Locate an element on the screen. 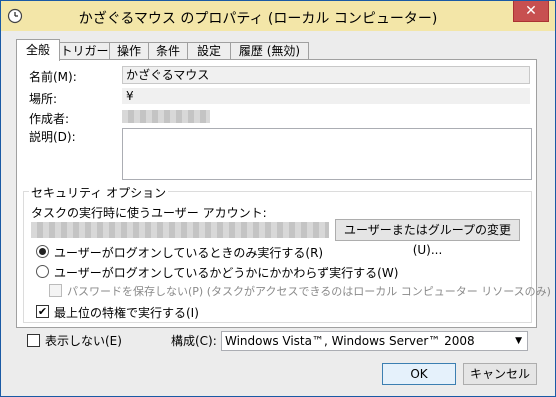  hidden-checkbox is located at coordinates (33, 340).